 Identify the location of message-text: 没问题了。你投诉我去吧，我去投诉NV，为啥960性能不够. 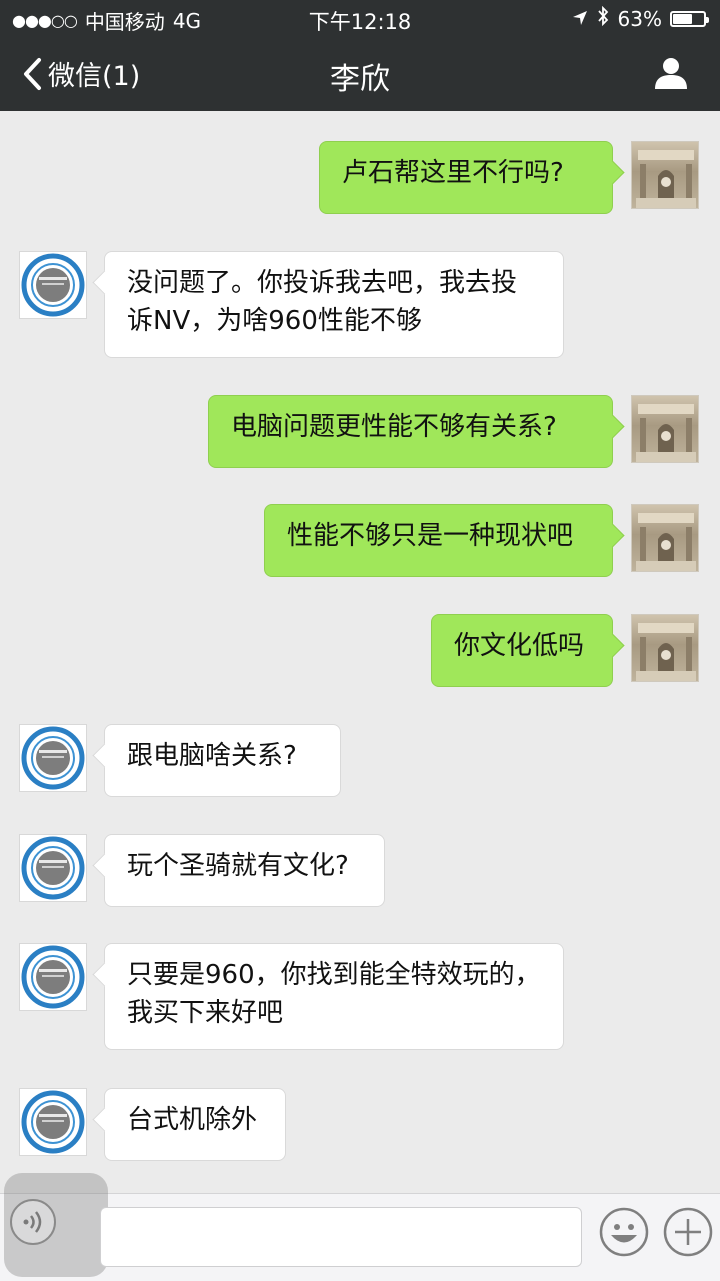
(322, 302).